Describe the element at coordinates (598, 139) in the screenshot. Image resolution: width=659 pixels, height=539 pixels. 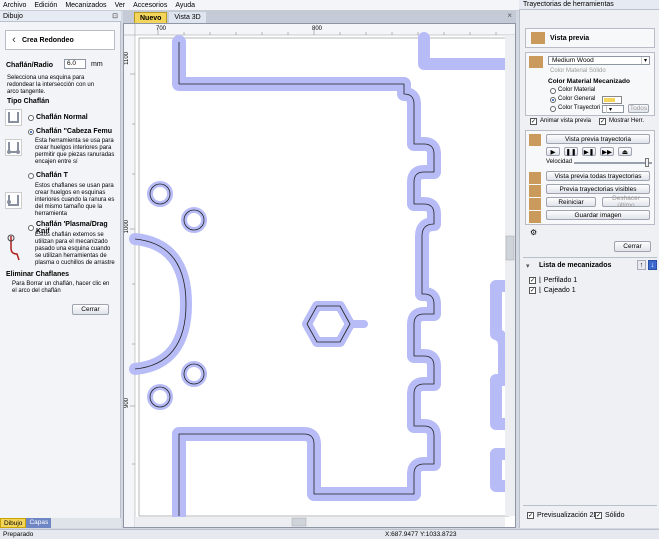
I see `preview-toolpath-button: Vista previa trayectoria` at that location.